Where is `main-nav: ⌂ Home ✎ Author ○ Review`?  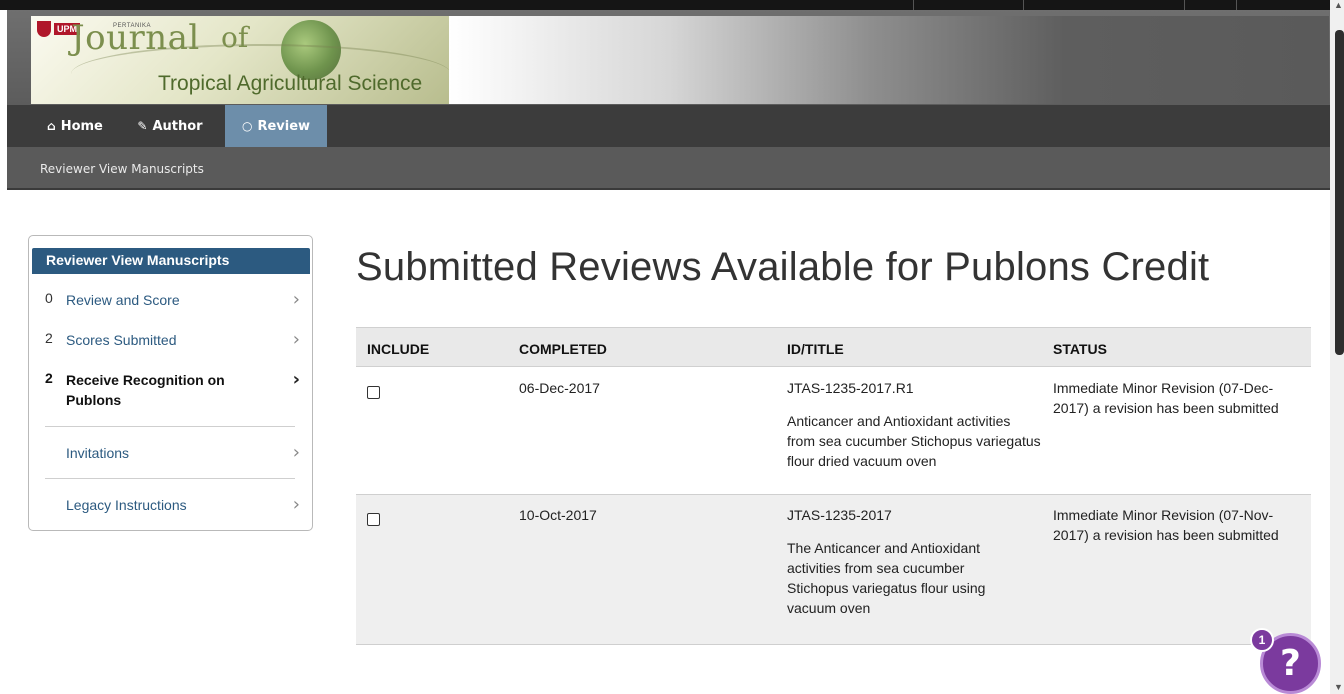
main-nav: ⌂ Home ✎ Author ○ Review is located at coordinates (668, 126).